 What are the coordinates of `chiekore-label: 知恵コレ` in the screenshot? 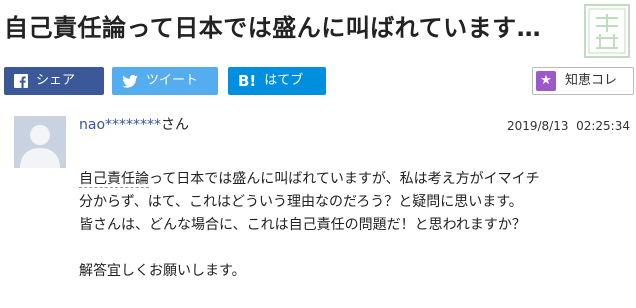 It's located at (591, 80).